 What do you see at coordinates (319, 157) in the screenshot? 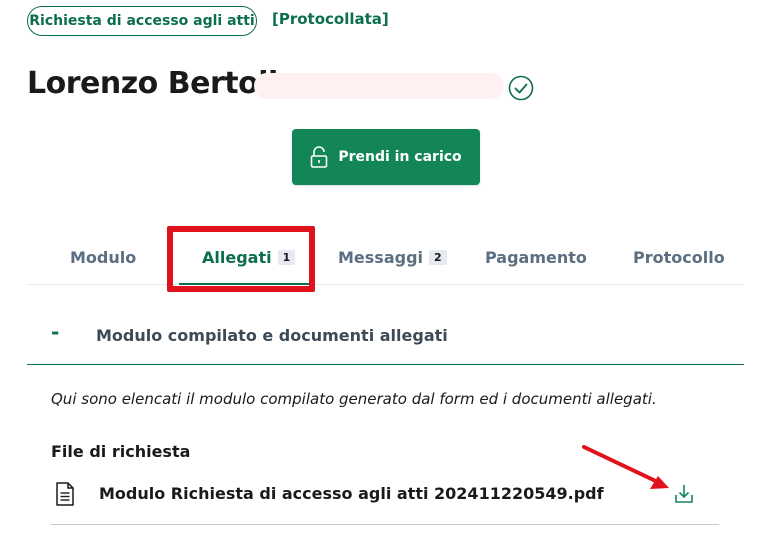
I see `lock-open-icon` at bounding box center [319, 157].